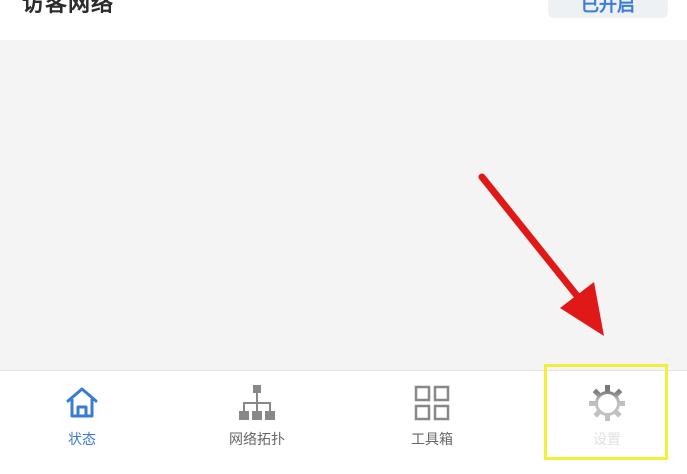  I want to click on network-topology-icon, so click(257, 402).